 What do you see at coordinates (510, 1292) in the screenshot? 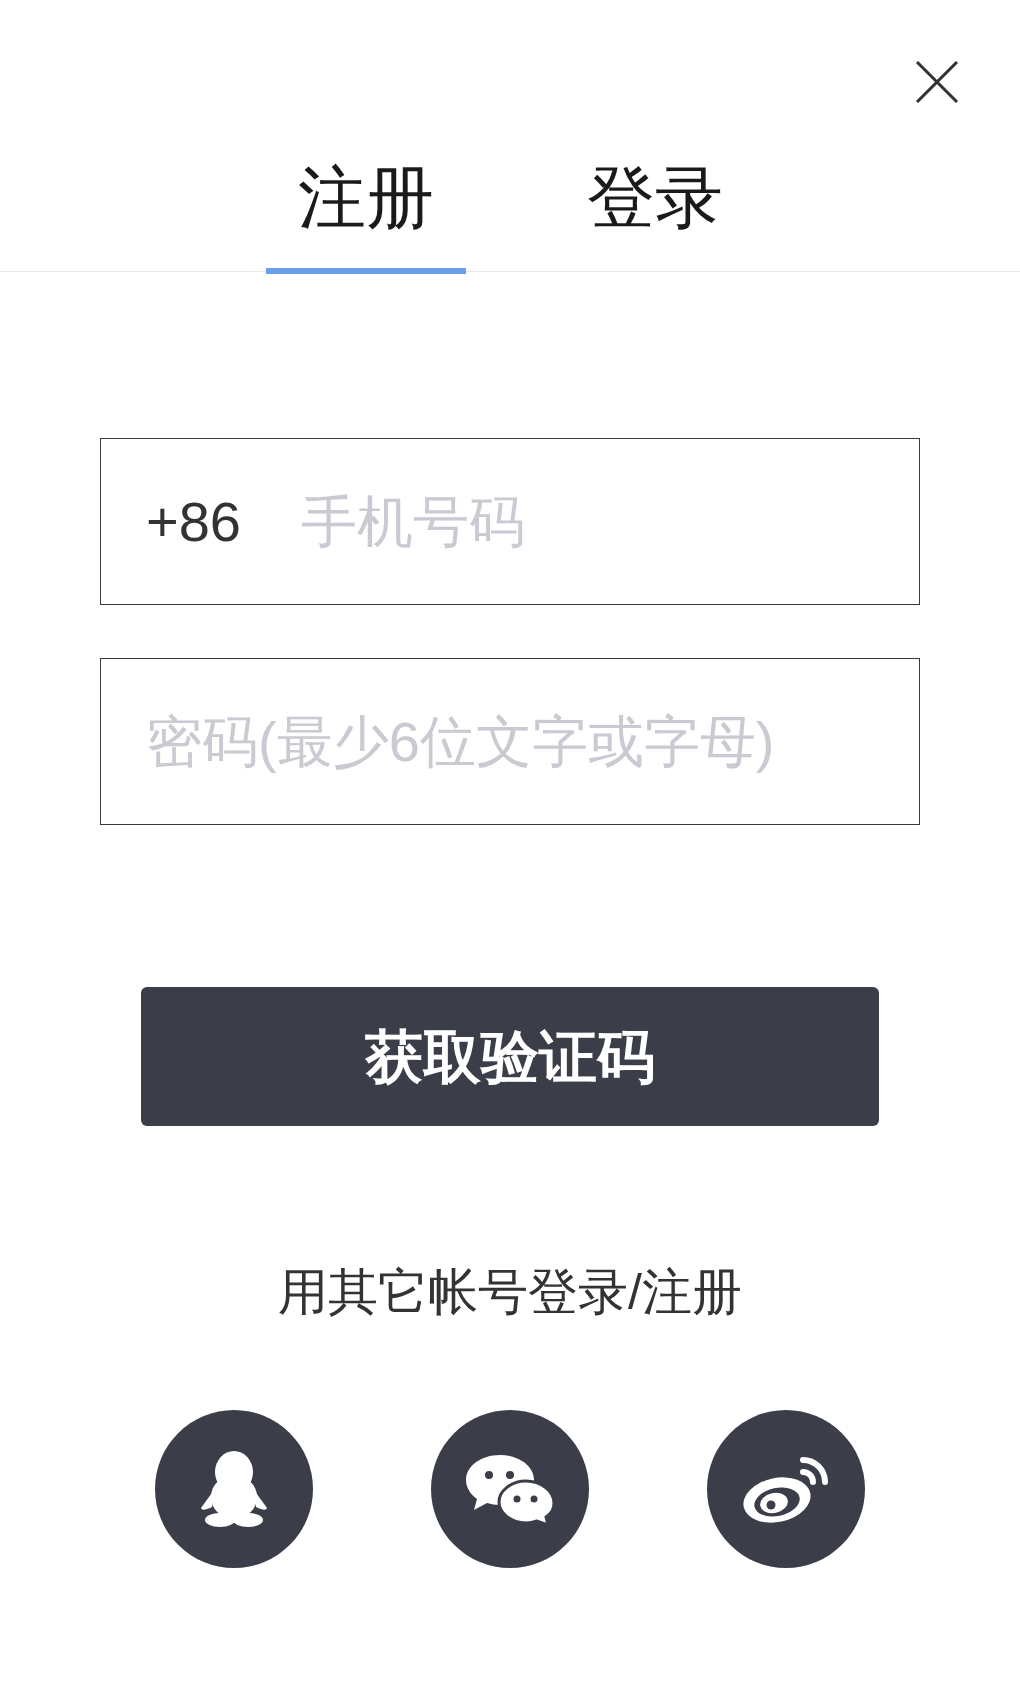
I see `alternate-login-label: 用其它帐号登录/注册` at bounding box center [510, 1292].